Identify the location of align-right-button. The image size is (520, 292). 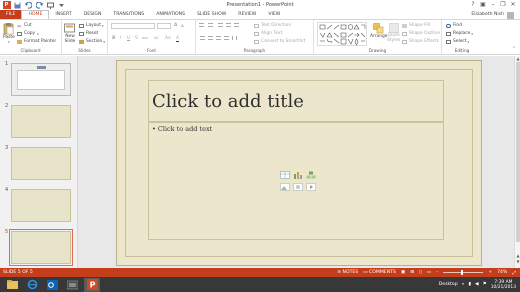
(219, 38).